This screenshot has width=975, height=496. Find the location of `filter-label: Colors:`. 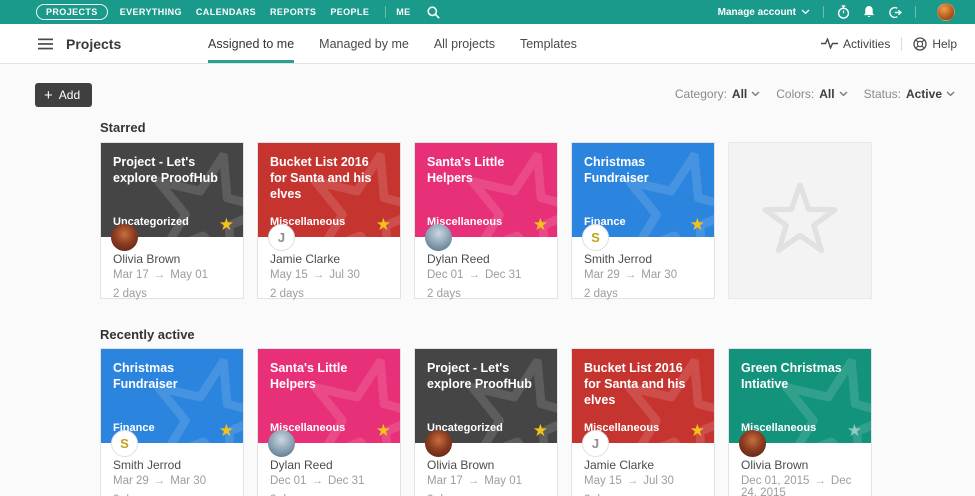

filter-label: Colors: is located at coordinates (795, 94).